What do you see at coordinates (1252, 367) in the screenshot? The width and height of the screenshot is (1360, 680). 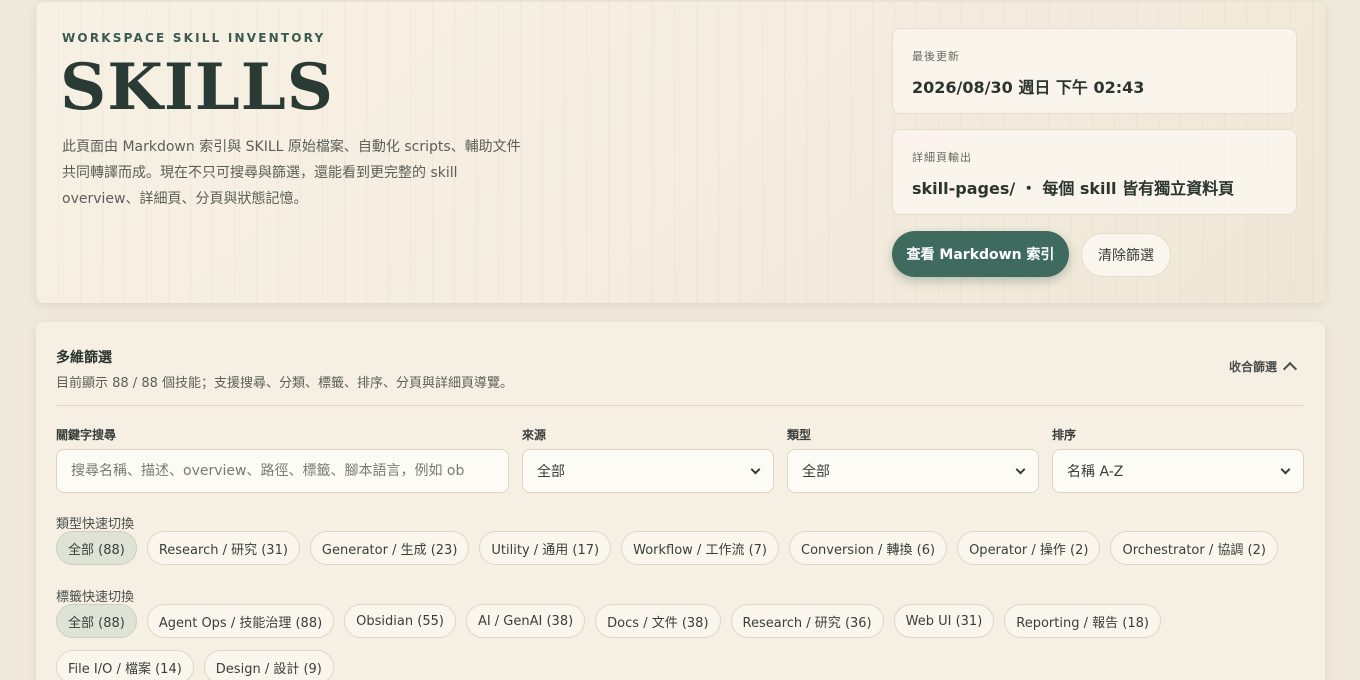 I see `collapse-filters-label: 收合篩選` at bounding box center [1252, 367].